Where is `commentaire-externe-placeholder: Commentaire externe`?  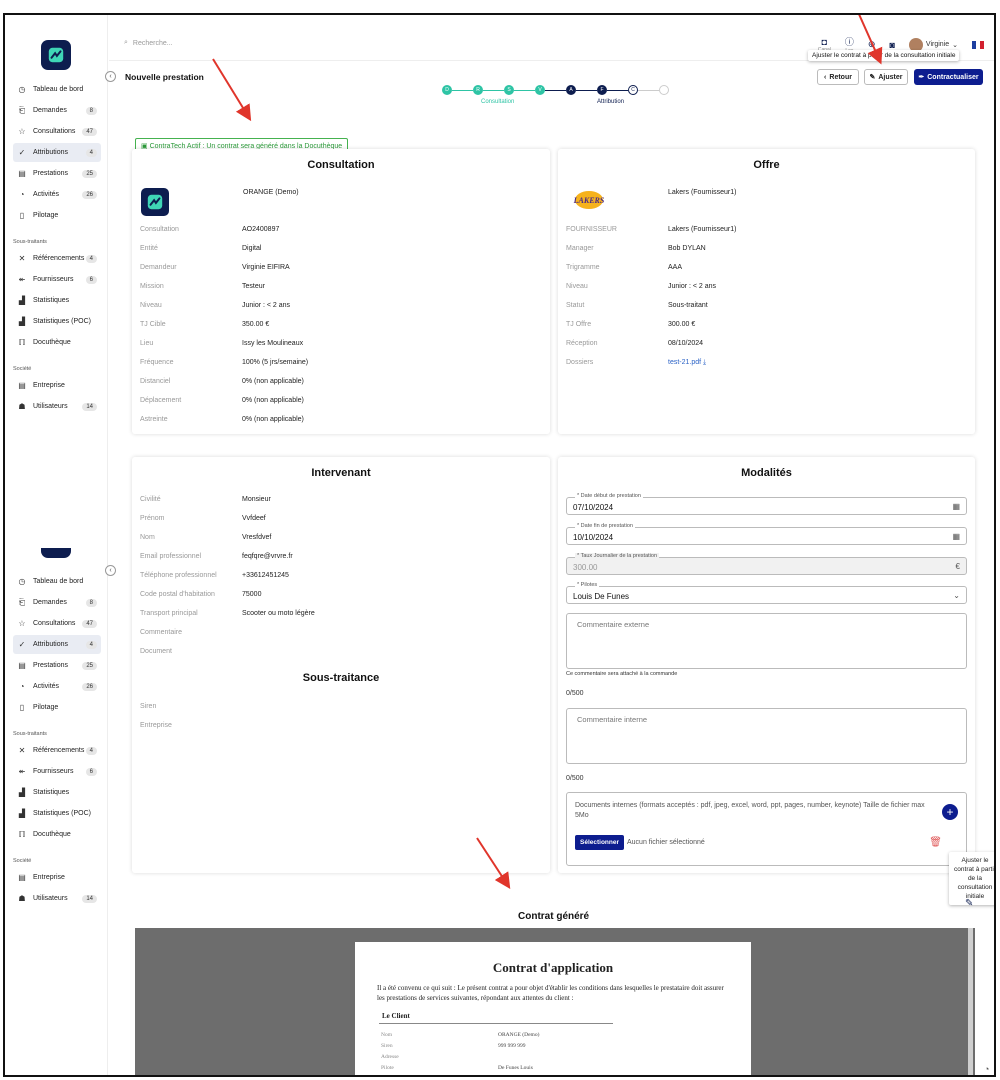
commentaire-externe-placeholder: Commentaire externe is located at coordinates (613, 624).